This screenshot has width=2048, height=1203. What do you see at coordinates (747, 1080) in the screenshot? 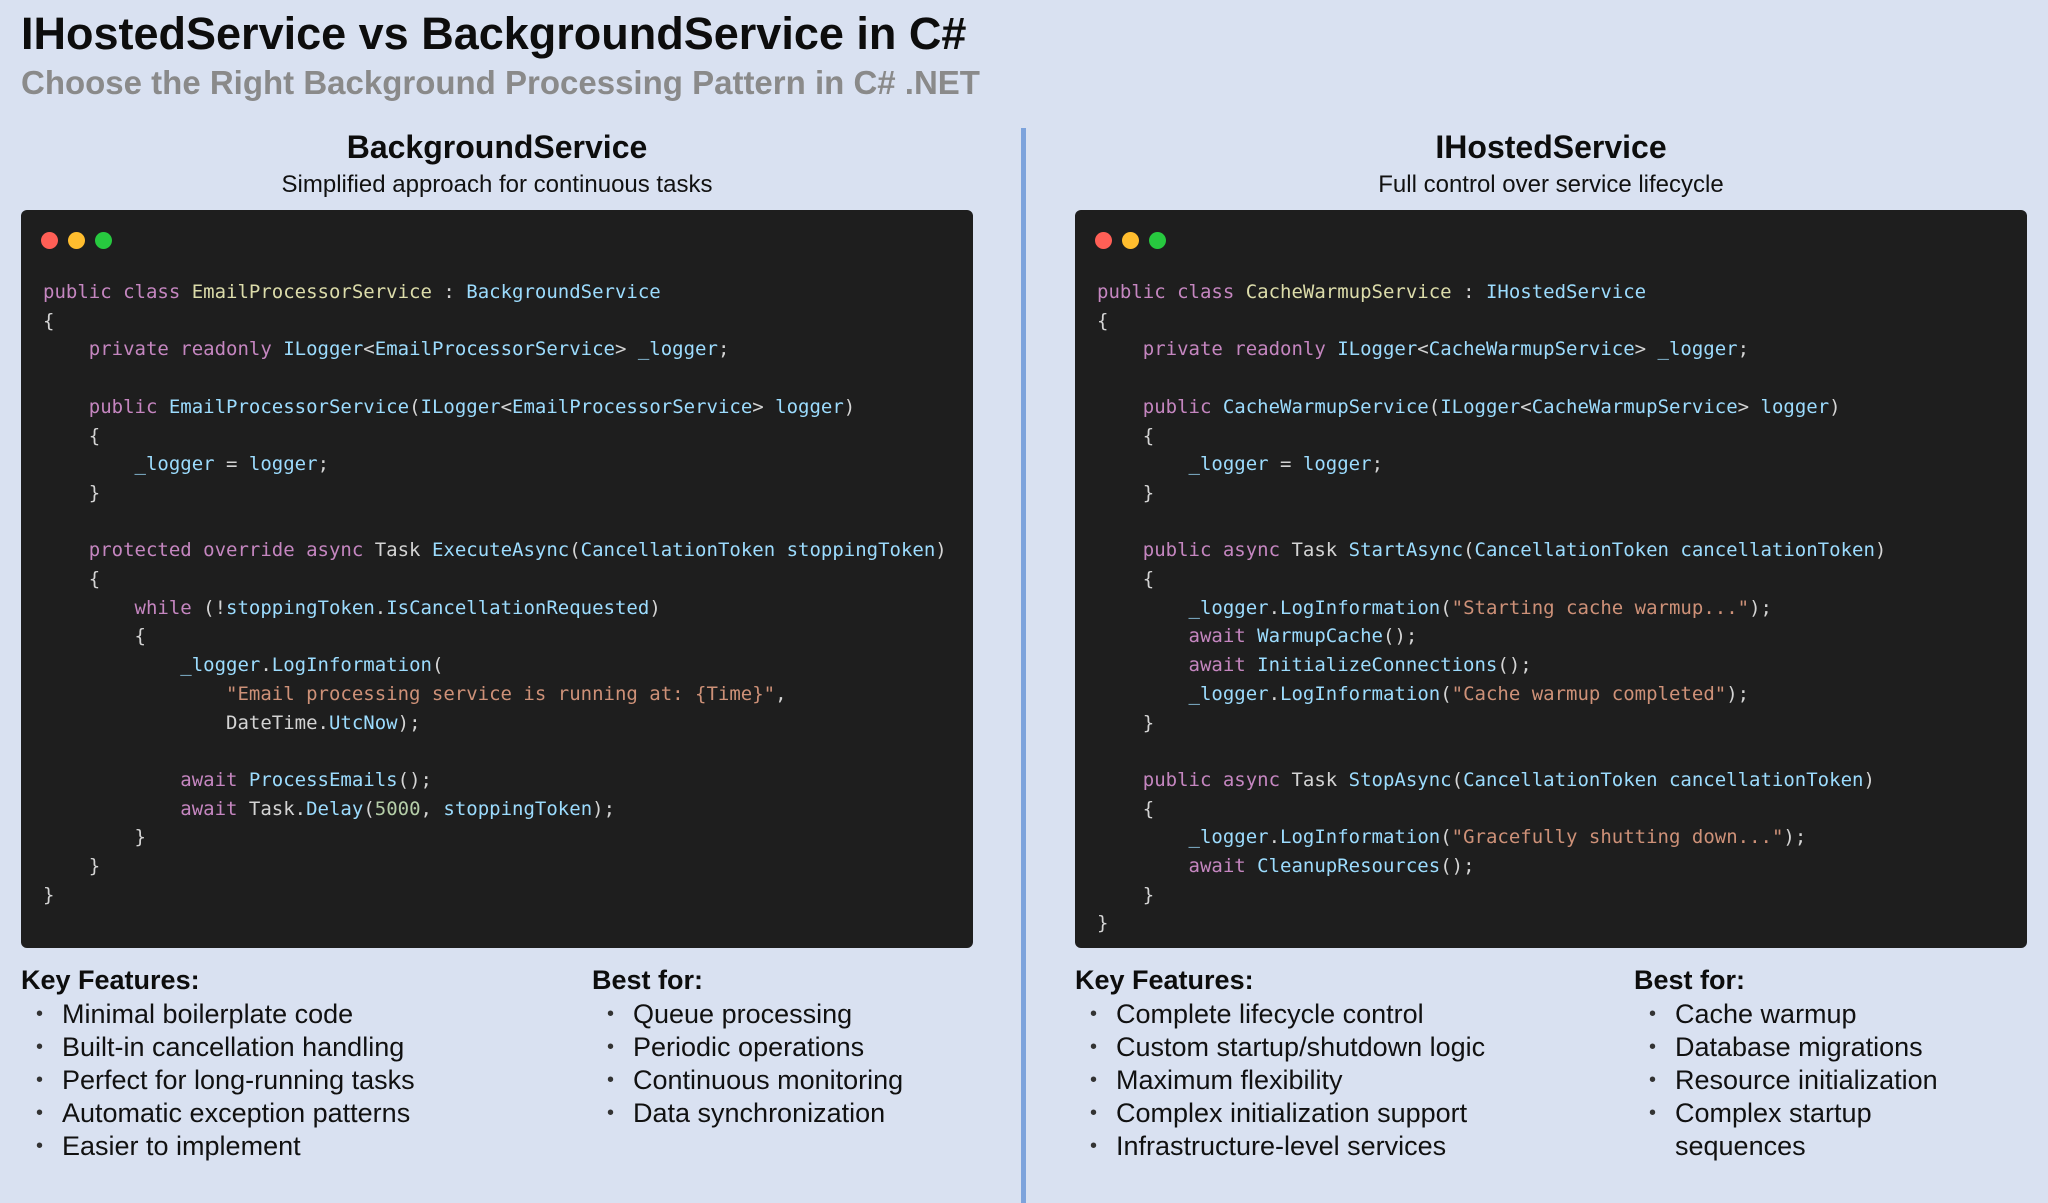
I see `list-item: Continuous monitoring` at bounding box center [747, 1080].